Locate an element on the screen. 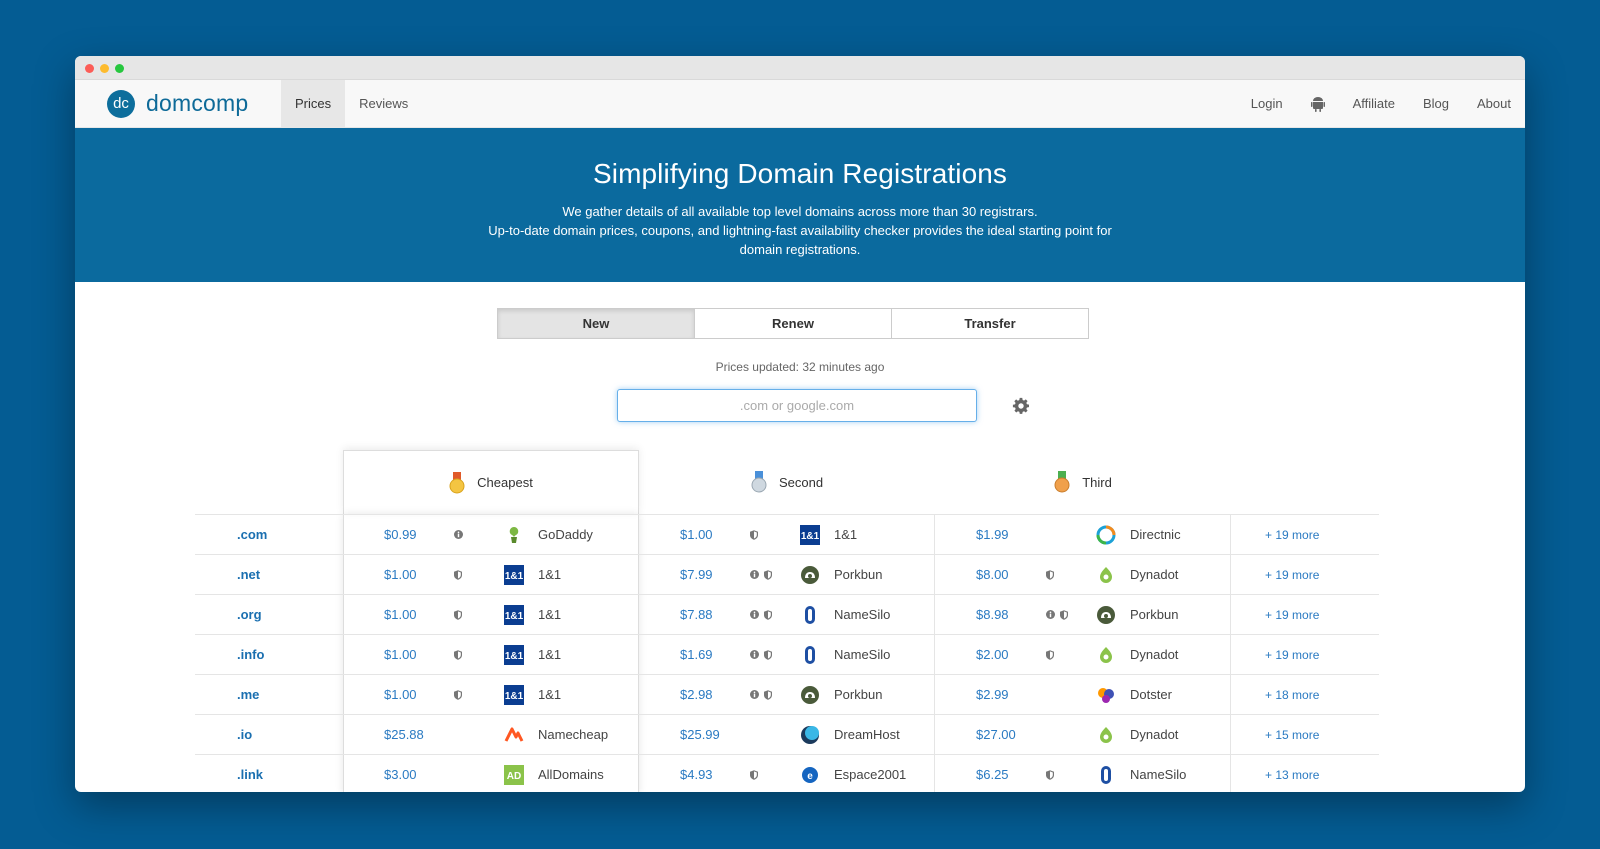  price-link: $2.98 is located at coordinates (715, 694).